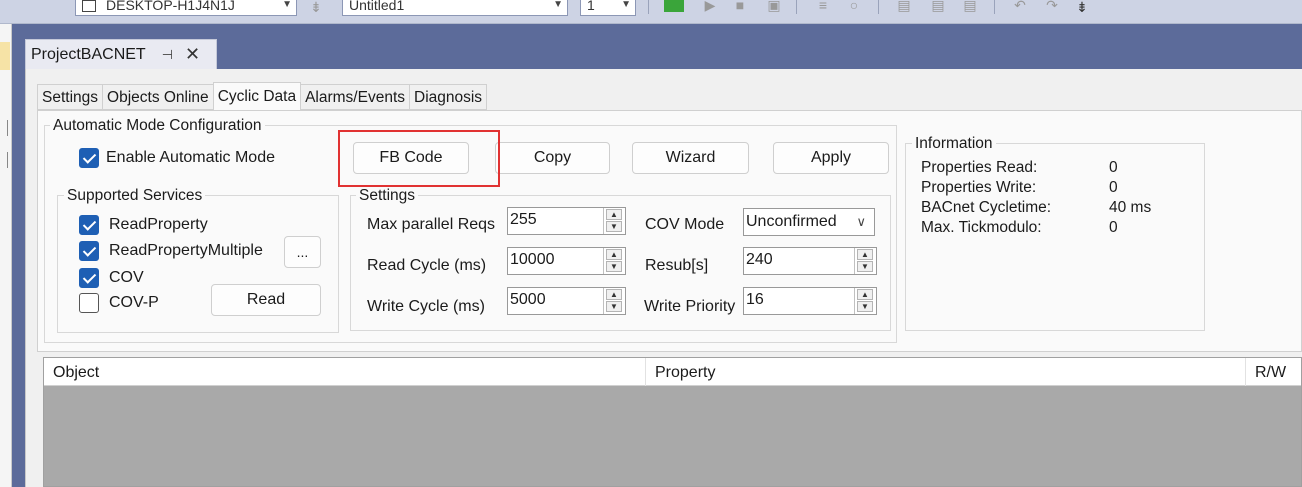 This screenshot has height=487, width=1302. Describe the element at coordinates (5, 56) in the screenshot. I see `side-marker` at that location.